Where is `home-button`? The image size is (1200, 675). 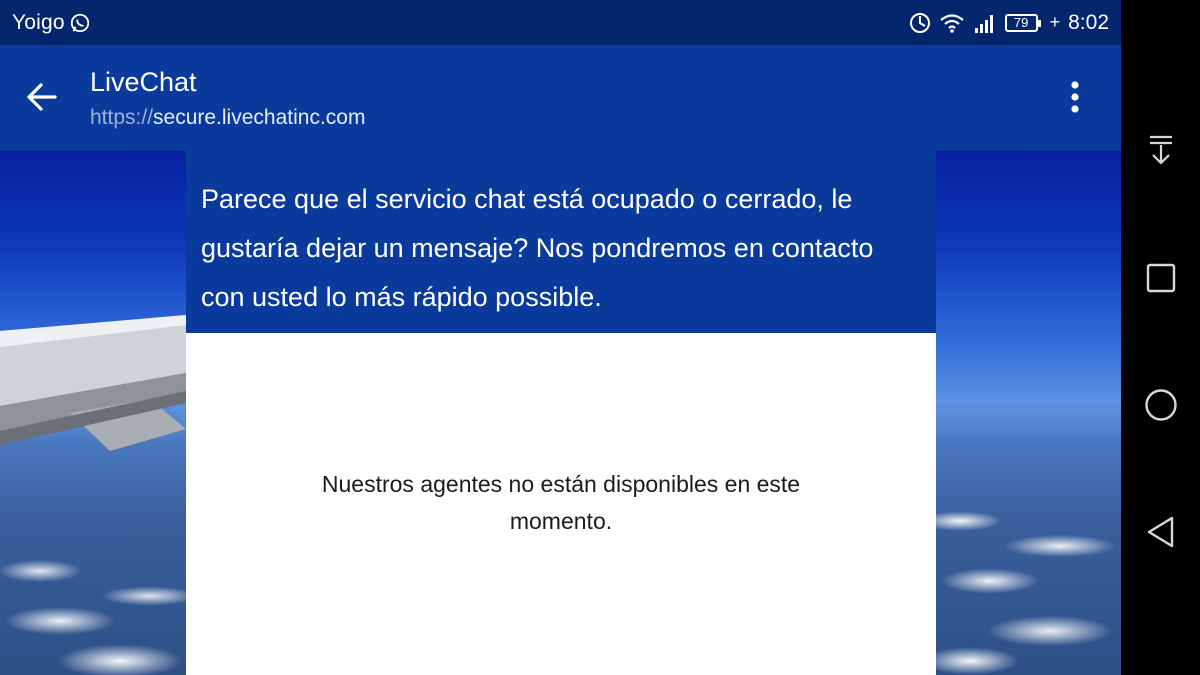
home-button is located at coordinates (1161, 405).